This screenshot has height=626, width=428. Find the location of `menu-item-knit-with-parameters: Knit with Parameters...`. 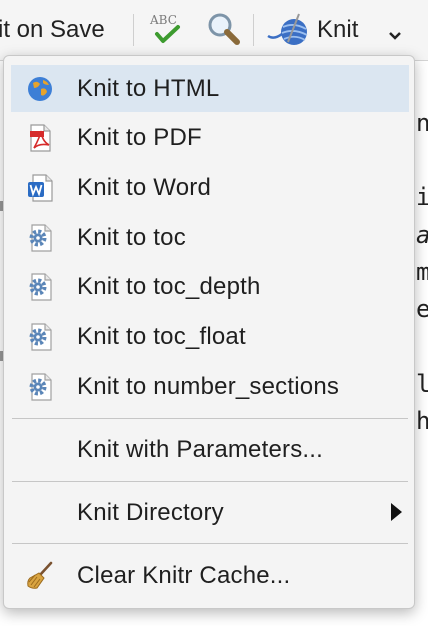

menu-item-knit-with-parameters: Knit with Parameters... is located at coordinates (210, 449).